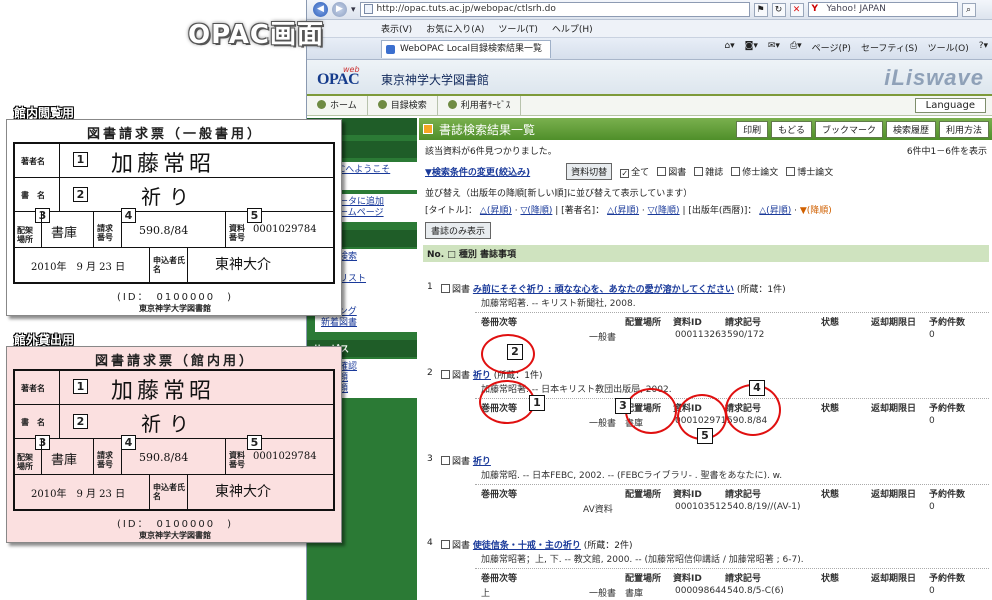  What do you see at coordinates (518, 28) in the screenshot?
I see `menu-tools: ツール(T)` at bounding box center [518, 28].